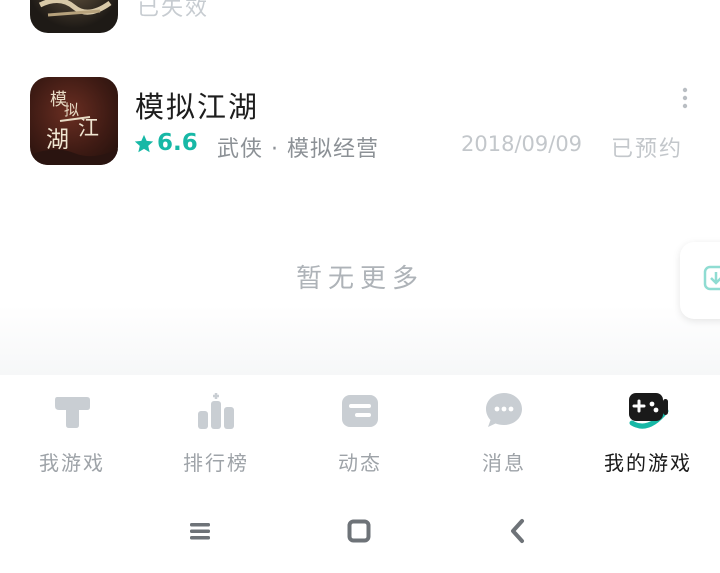 This screenshot has height=573, width=720. What do you see at coordinates (711, 278) in the screenshot?
I see `download-icon` at bounding box center [711, 278].